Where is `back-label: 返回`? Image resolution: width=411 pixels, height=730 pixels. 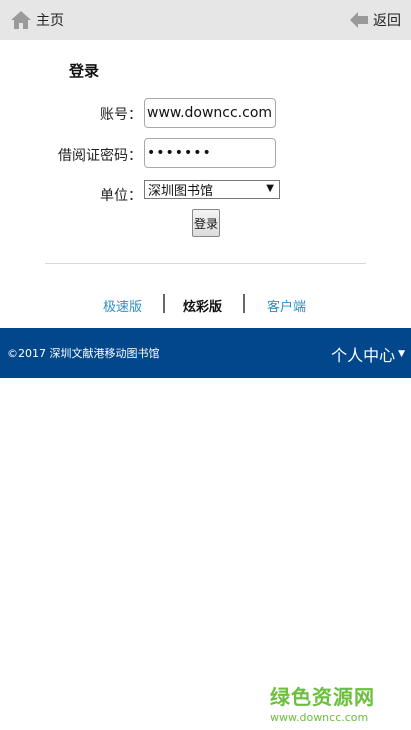 back-label: 返回 is located at coordinates (387, 21).